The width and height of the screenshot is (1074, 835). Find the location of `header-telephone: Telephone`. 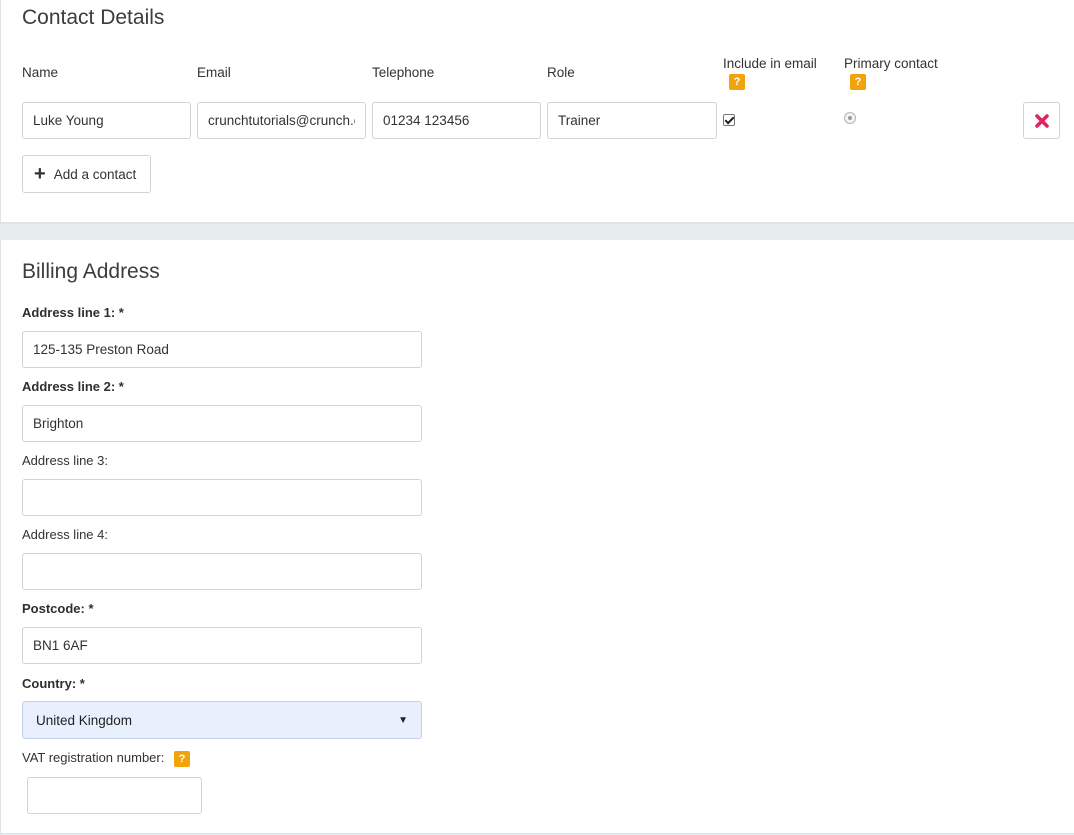

header-telephone: Telephone is located at coordinates (403, 72).